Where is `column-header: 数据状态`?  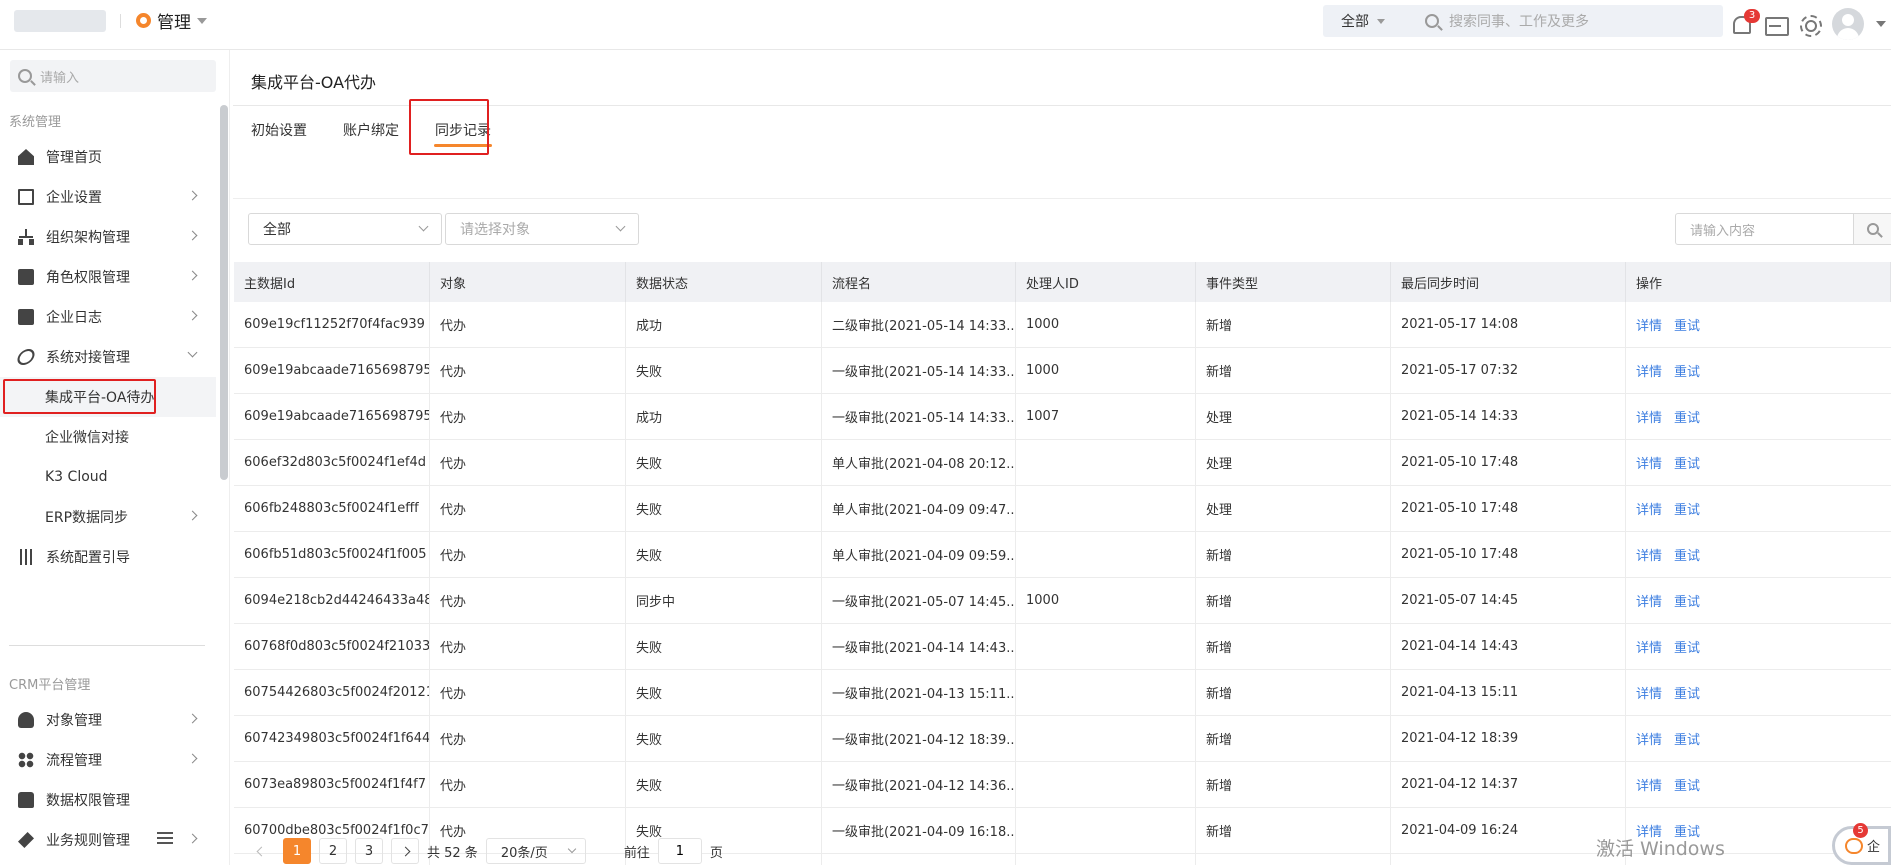
column-header: 数据状态 is located at coordinates (724, 282).